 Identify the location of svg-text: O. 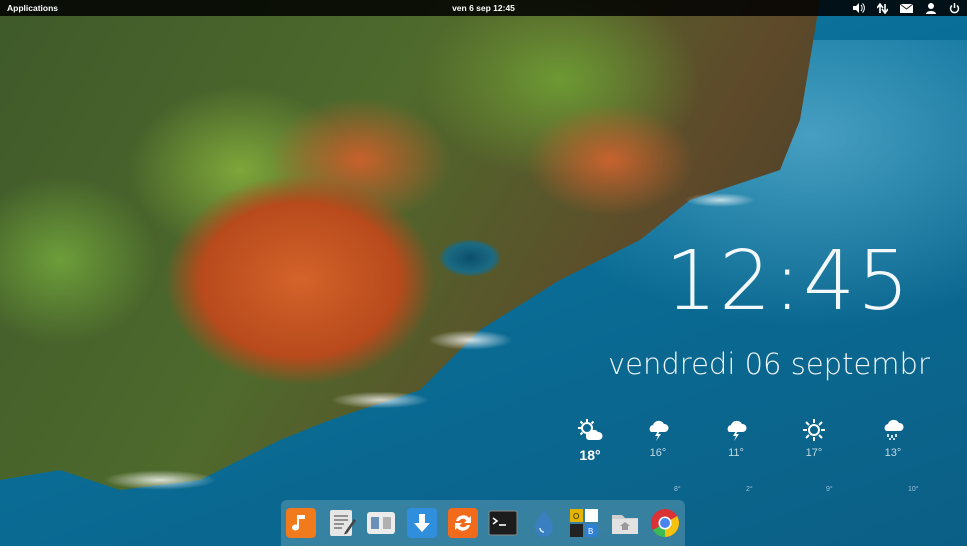
(576, 516).